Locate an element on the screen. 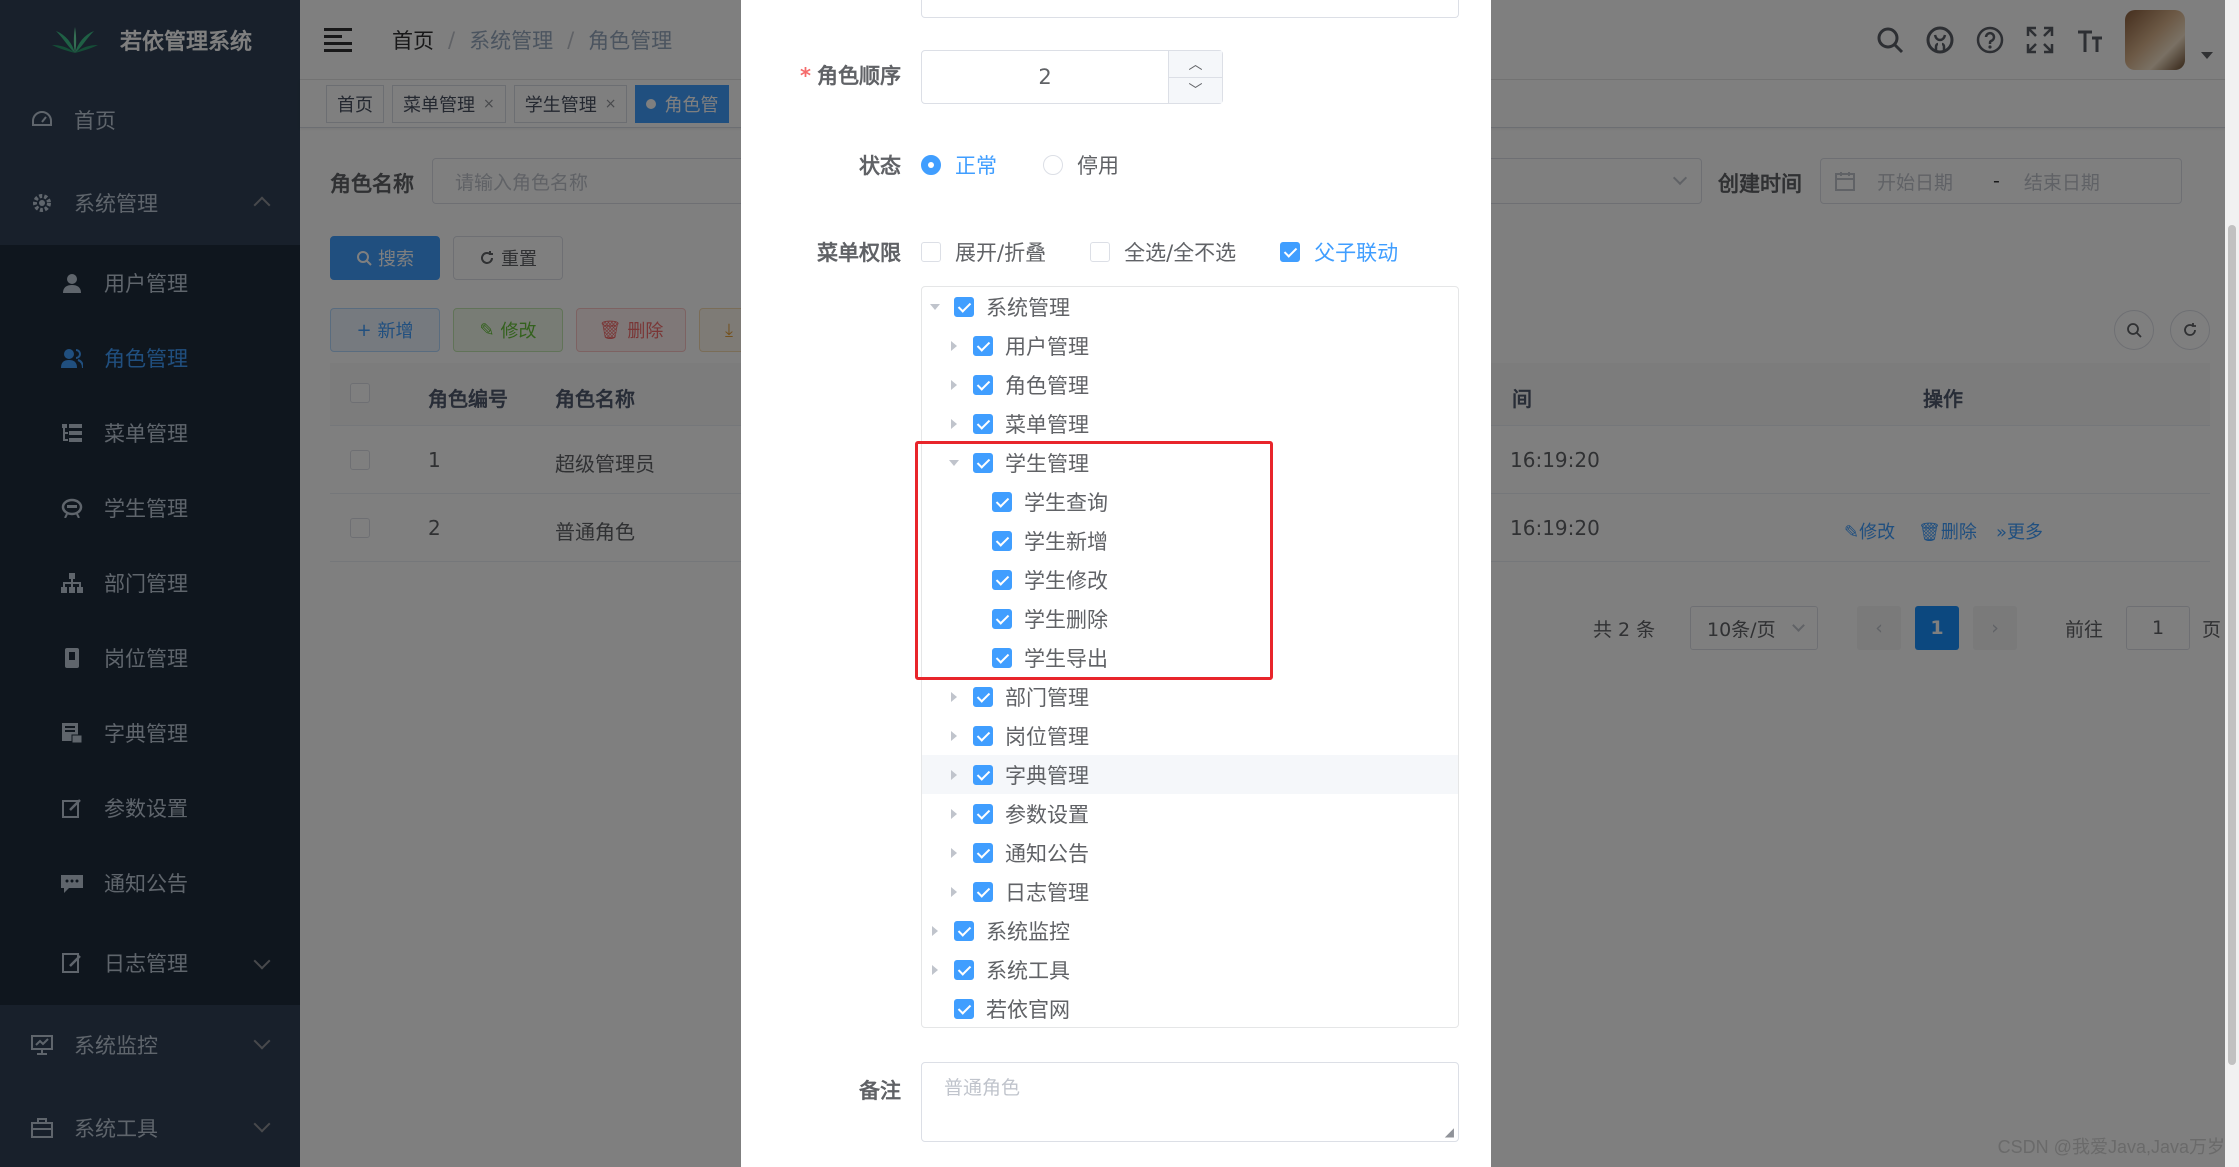 The image size is (2239, 1167). tree-node-label: 岗位管理 is located at coordinates (1047, 736).